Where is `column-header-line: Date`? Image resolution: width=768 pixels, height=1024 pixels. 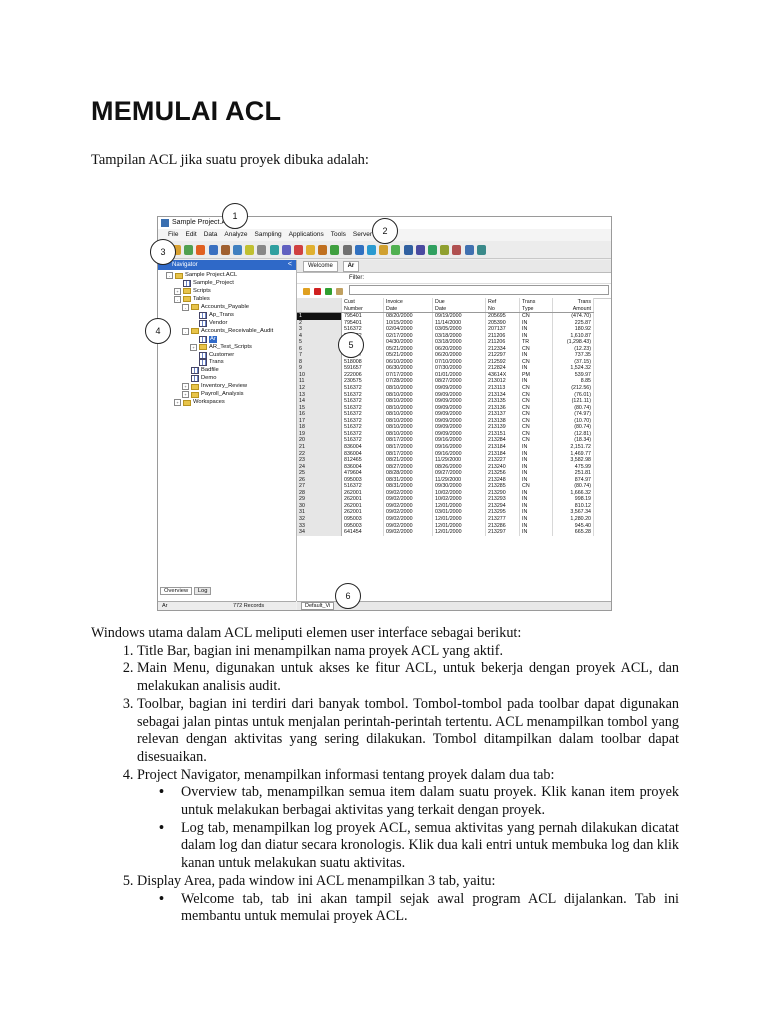
column-header-line: Date is located at coordinates (392, 308).